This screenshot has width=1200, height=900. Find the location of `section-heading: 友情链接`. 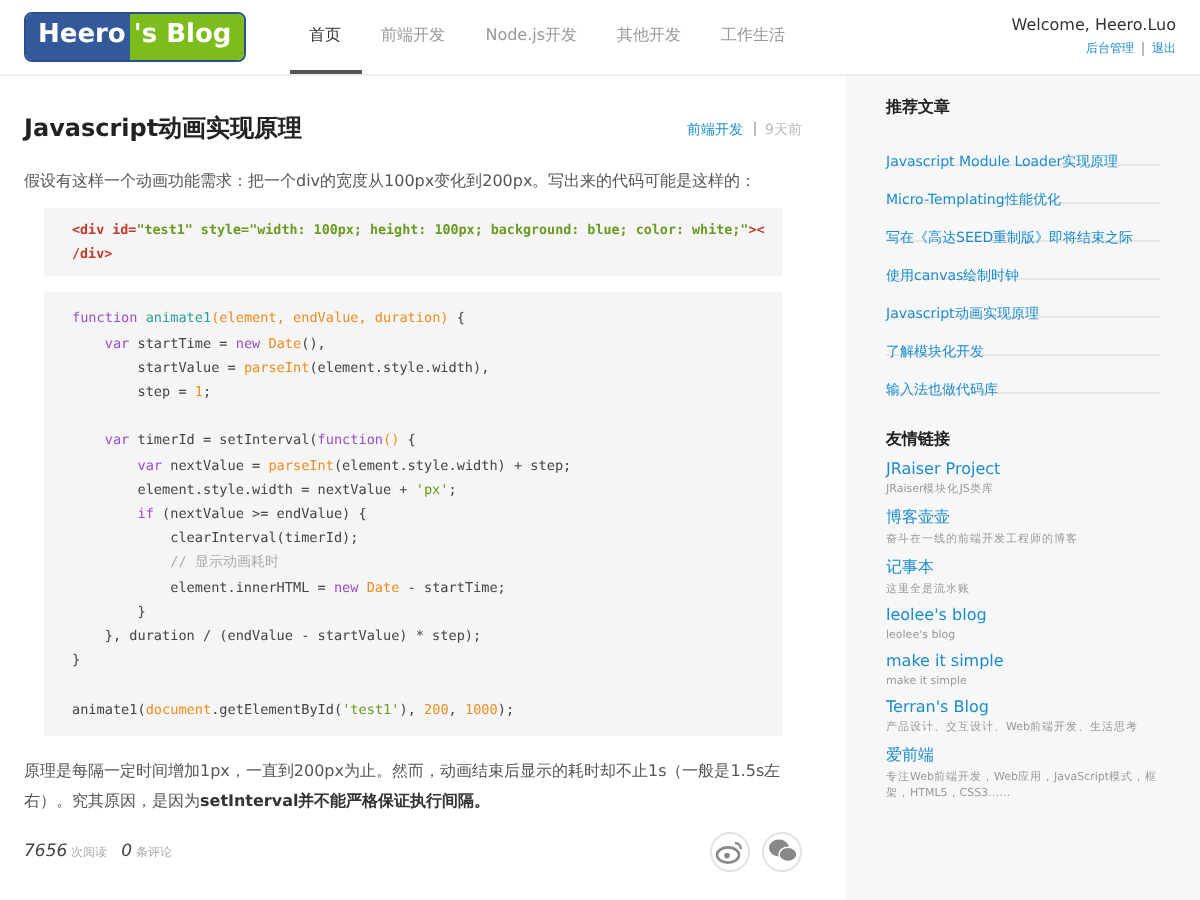

section-heading: 友情链接 is located at coordinates (919, 439).